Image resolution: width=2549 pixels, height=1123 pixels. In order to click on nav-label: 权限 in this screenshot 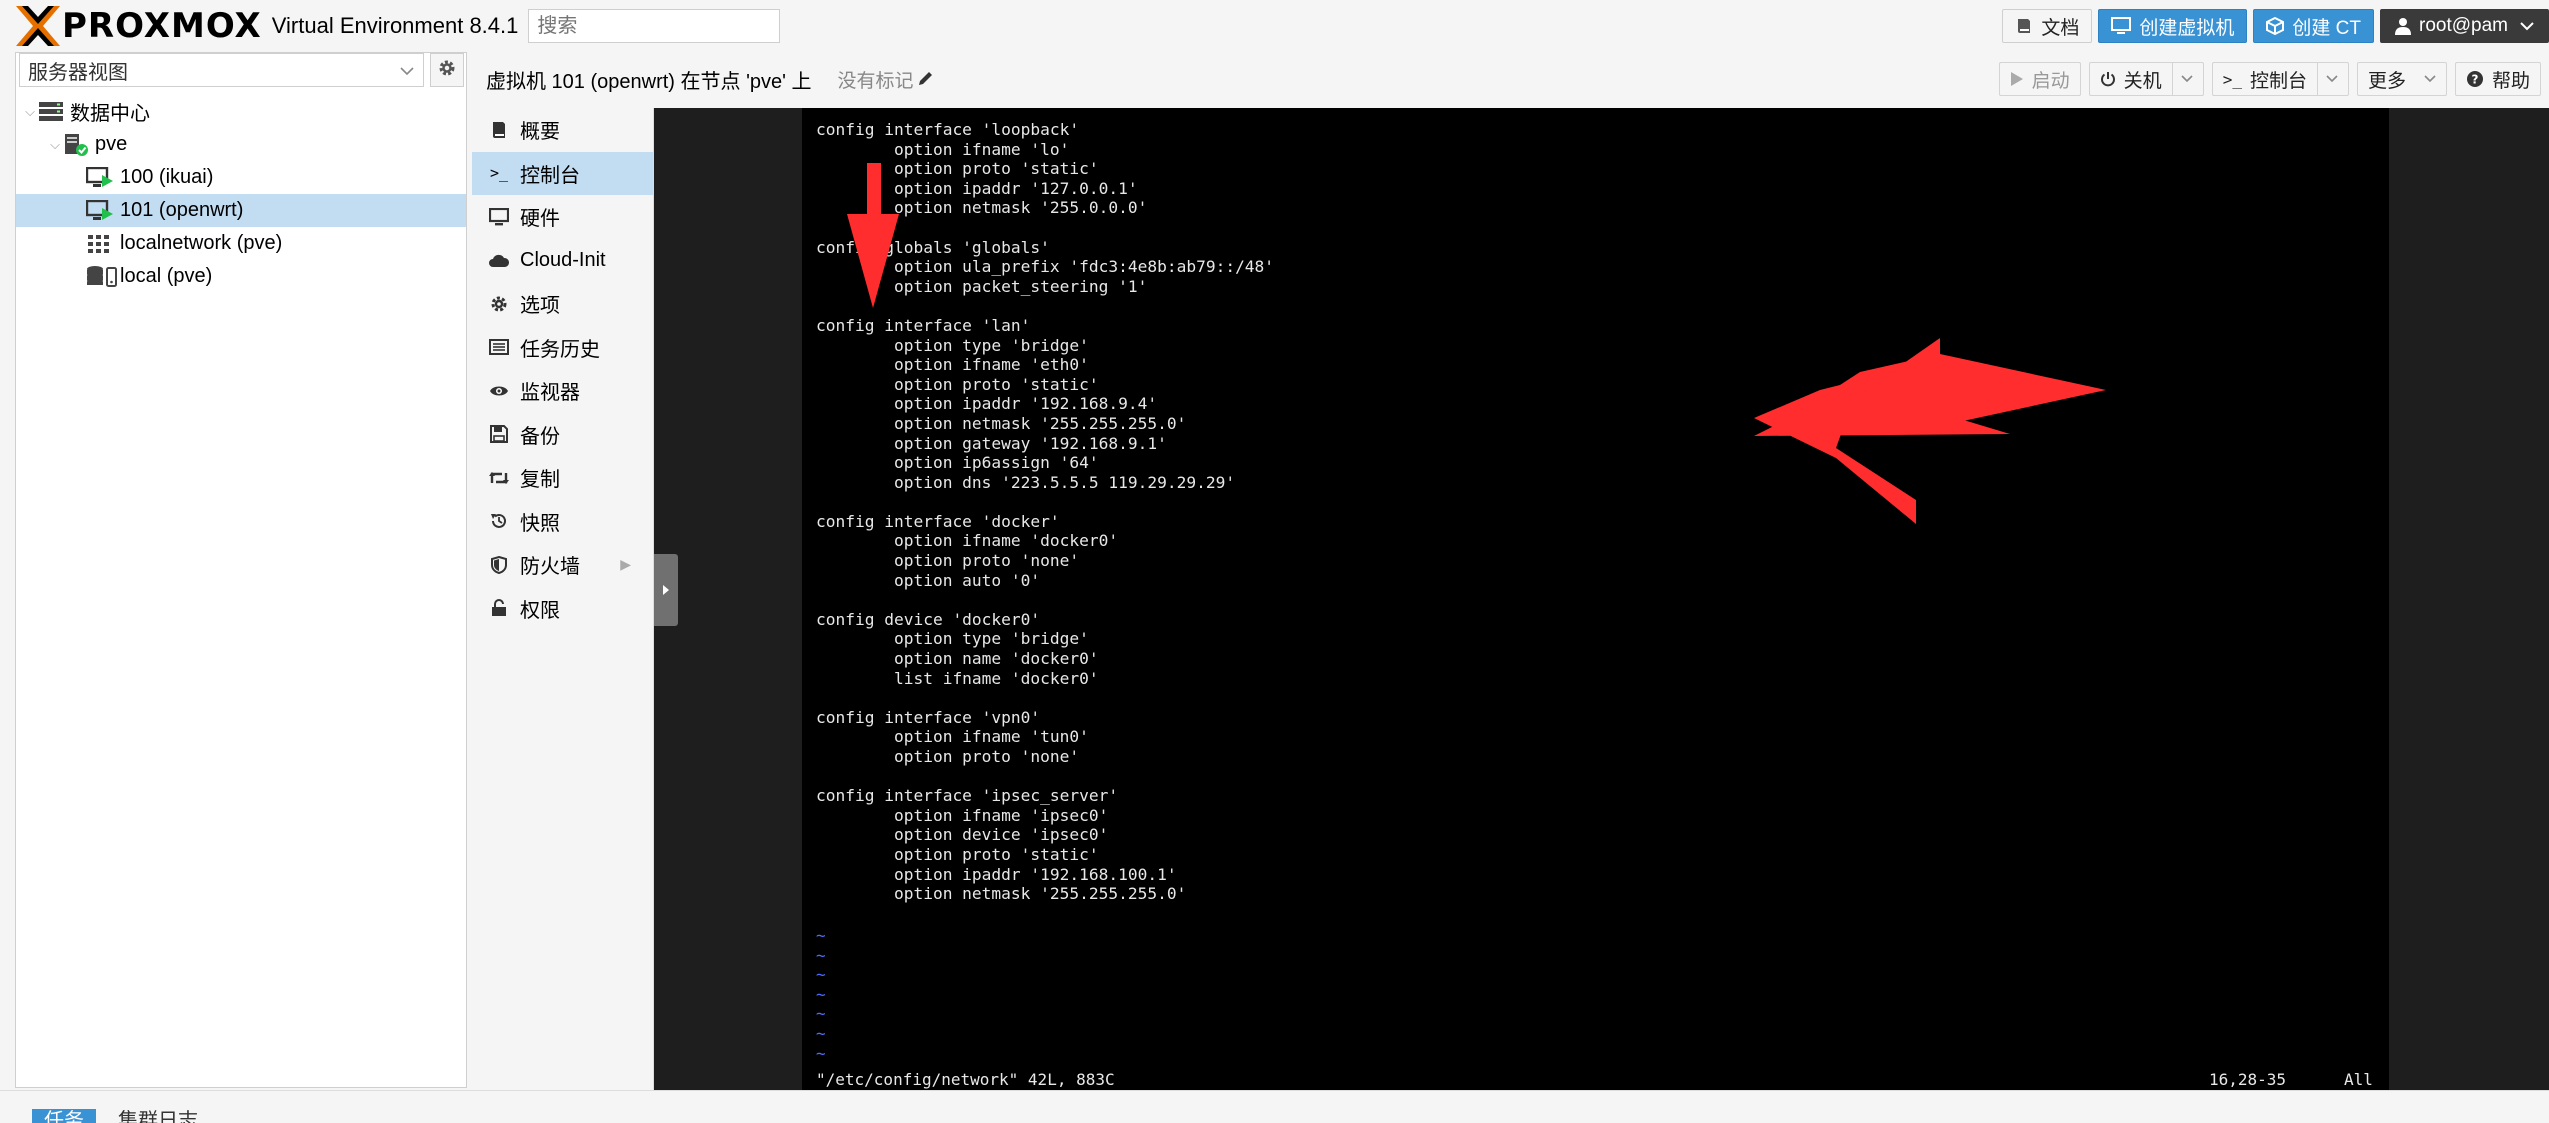, I will do `click(540, 610)`.